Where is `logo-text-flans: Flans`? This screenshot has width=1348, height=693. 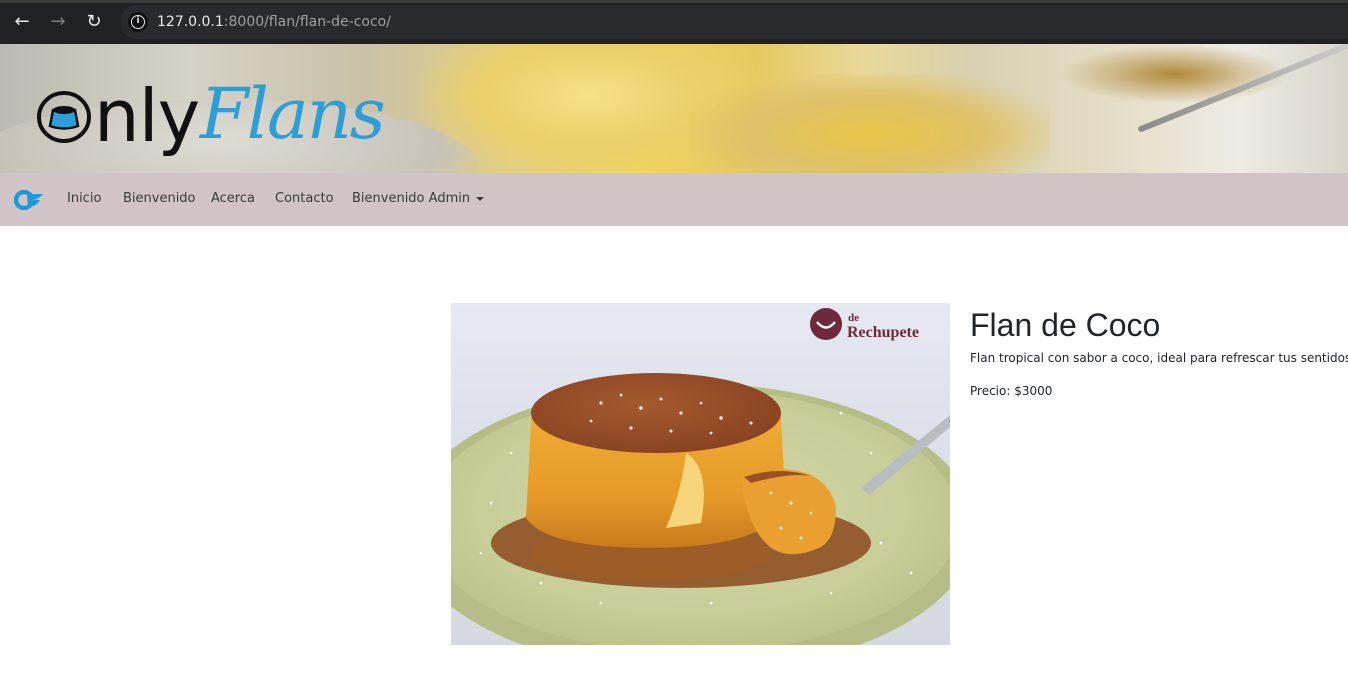
logo-text-flans: Flans is located at coordinates (293, 114).